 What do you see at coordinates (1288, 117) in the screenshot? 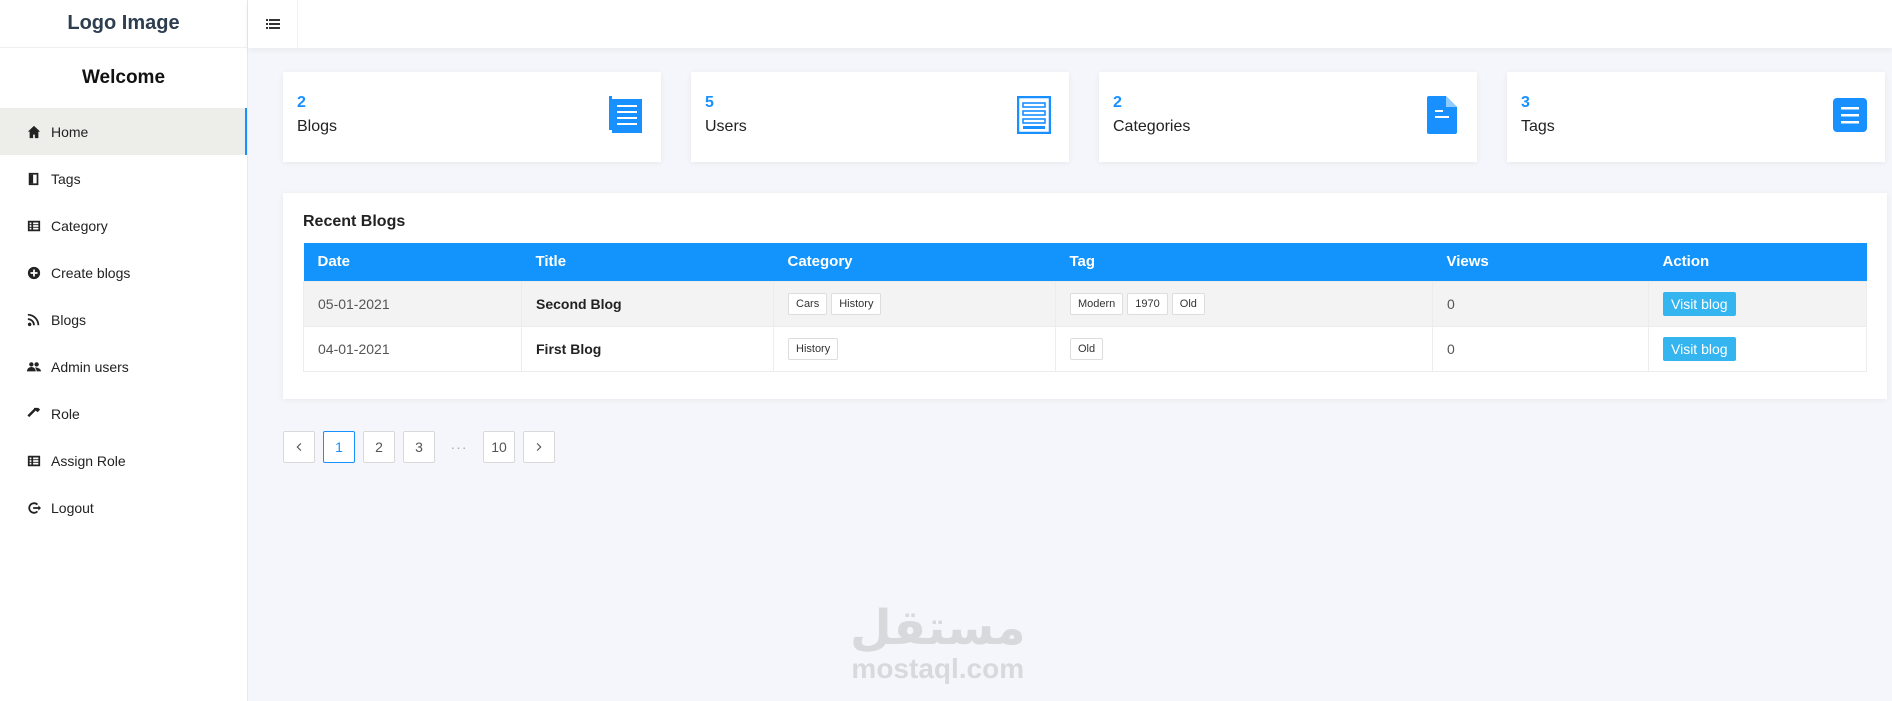
I see `stat-card-categories: 2 Categories` at bounding box center [1288, 117].